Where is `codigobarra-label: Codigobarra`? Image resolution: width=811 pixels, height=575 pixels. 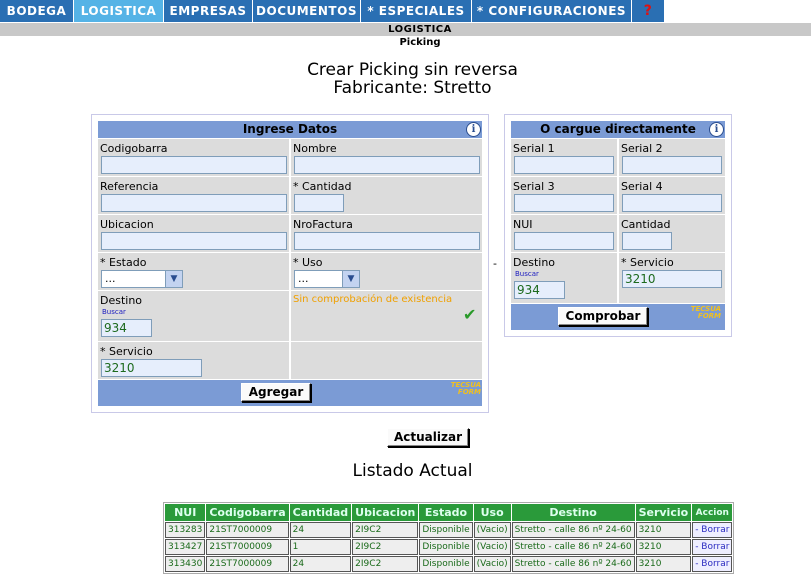 codigobarra-label: Codigobarra is located at coordinates (134, 148).